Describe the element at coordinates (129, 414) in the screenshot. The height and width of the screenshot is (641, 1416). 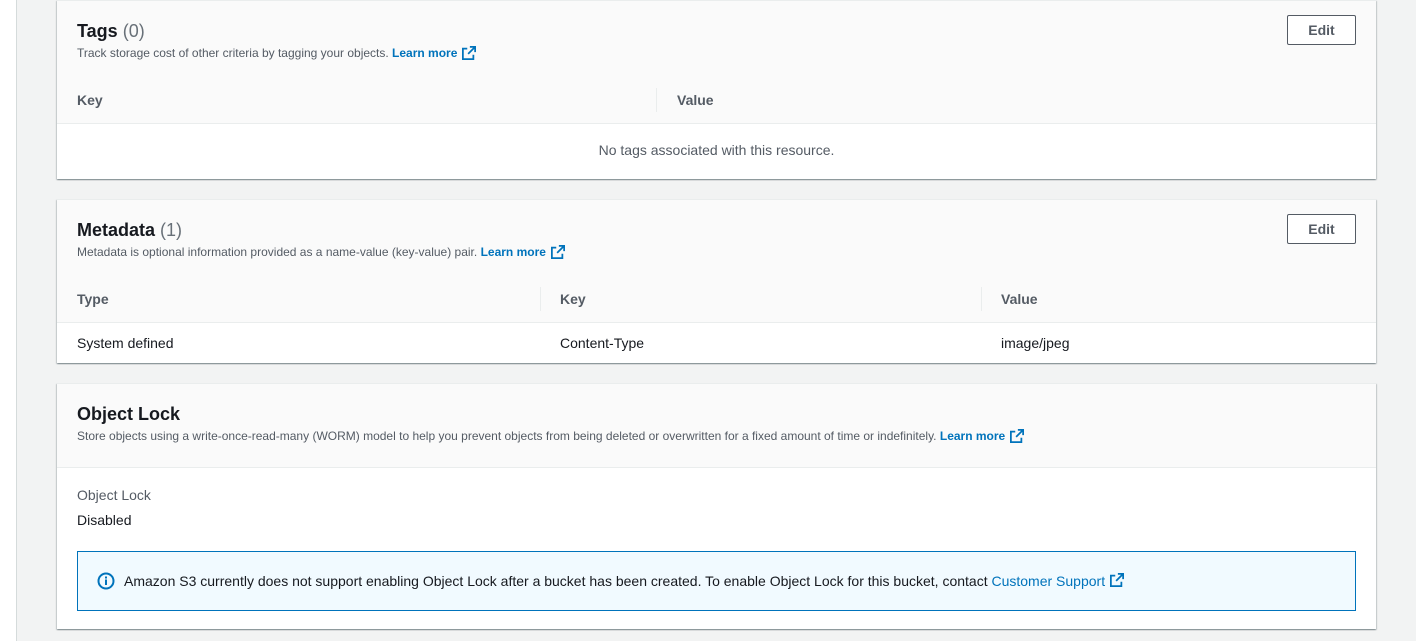
I see `object-lock-title: Object Lock` at that location.